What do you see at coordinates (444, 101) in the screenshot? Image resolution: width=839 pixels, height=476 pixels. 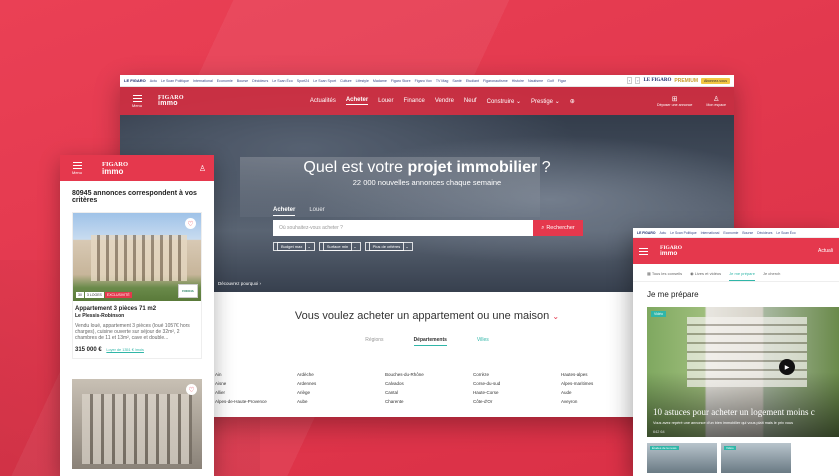 I see `nav-vendre: Vendre` at bounding box center [444, 101].